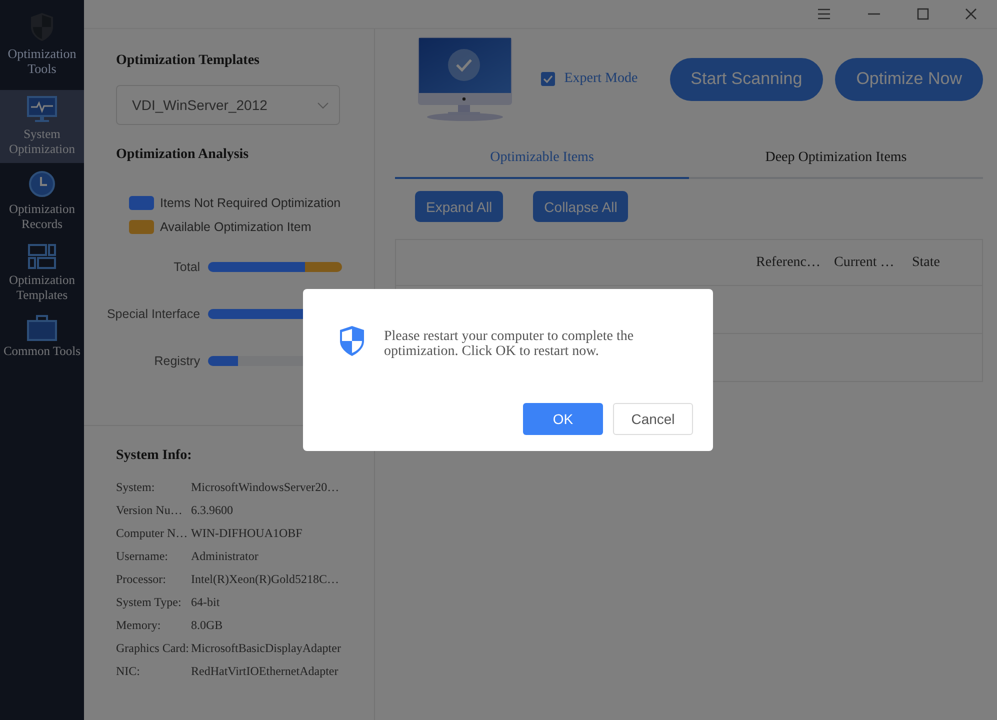  Describe the element at coordinates (266, 648) in the screenshot. I see `info-value: MicrosoftBasicDisplayAdapter` at that location.